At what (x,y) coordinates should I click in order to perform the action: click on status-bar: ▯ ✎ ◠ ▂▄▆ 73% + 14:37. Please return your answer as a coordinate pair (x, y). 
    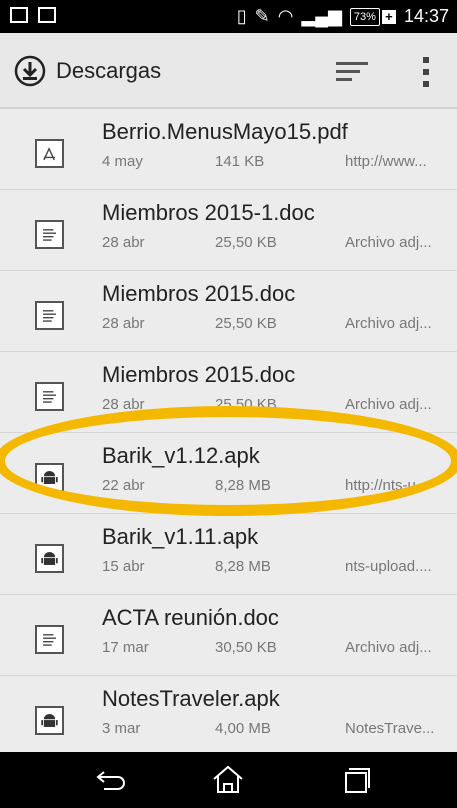
    Looking at the image, I should click on (228, 16).